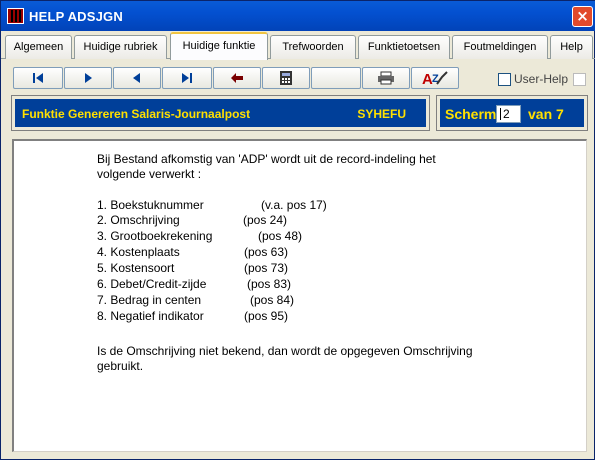 The width and height of the screenshot is (595, 460). Describe the element at coordinates (508, 114) in the screenshot. I see `screen-number-input: 2` at that location.